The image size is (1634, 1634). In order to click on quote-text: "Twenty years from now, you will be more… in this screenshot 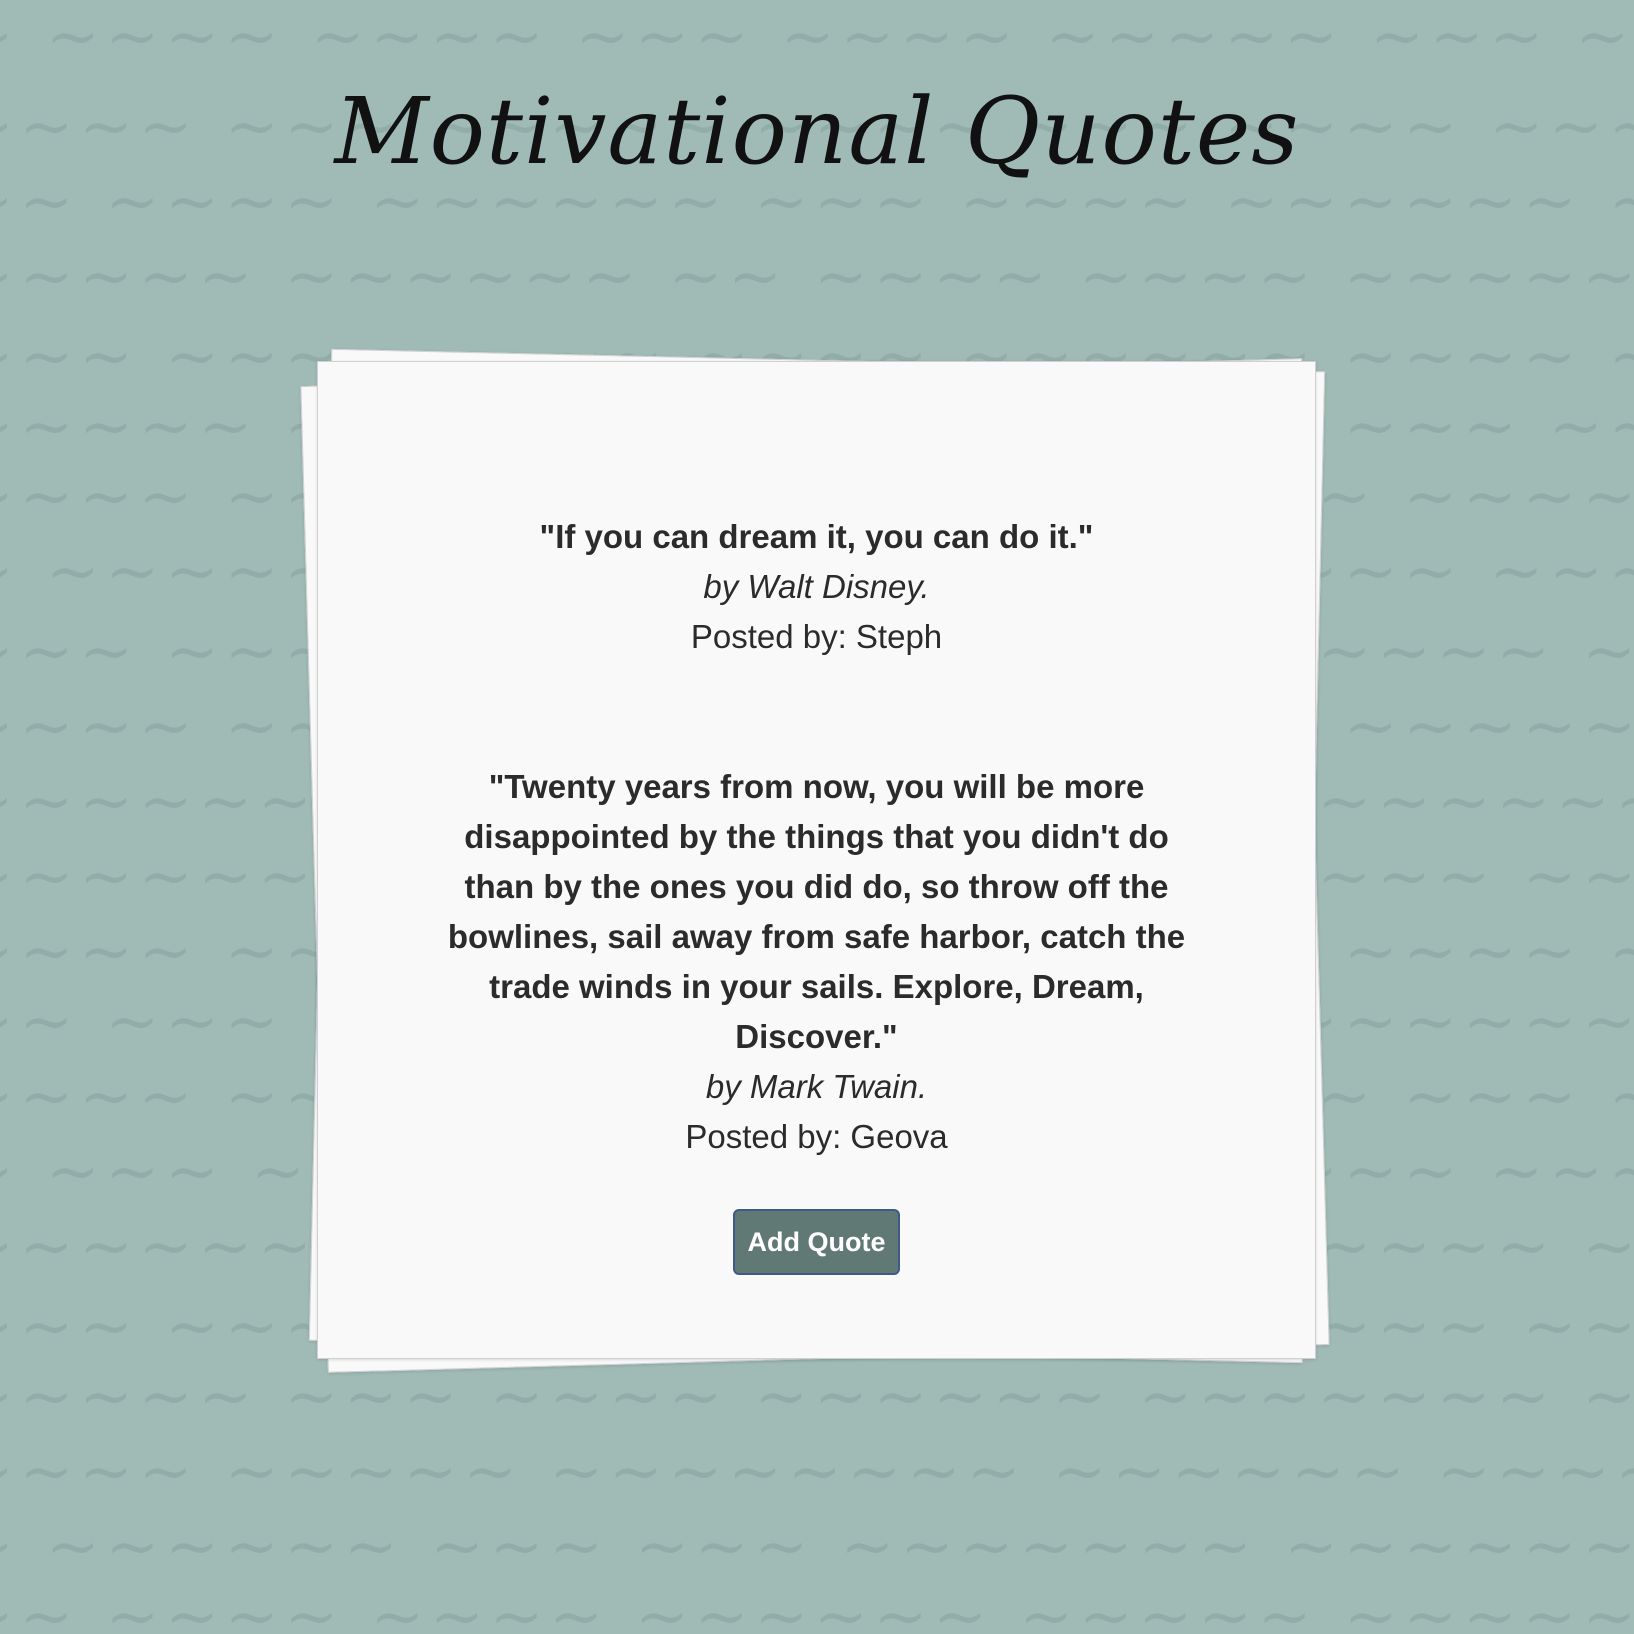, I will do `click(816, 911)`.